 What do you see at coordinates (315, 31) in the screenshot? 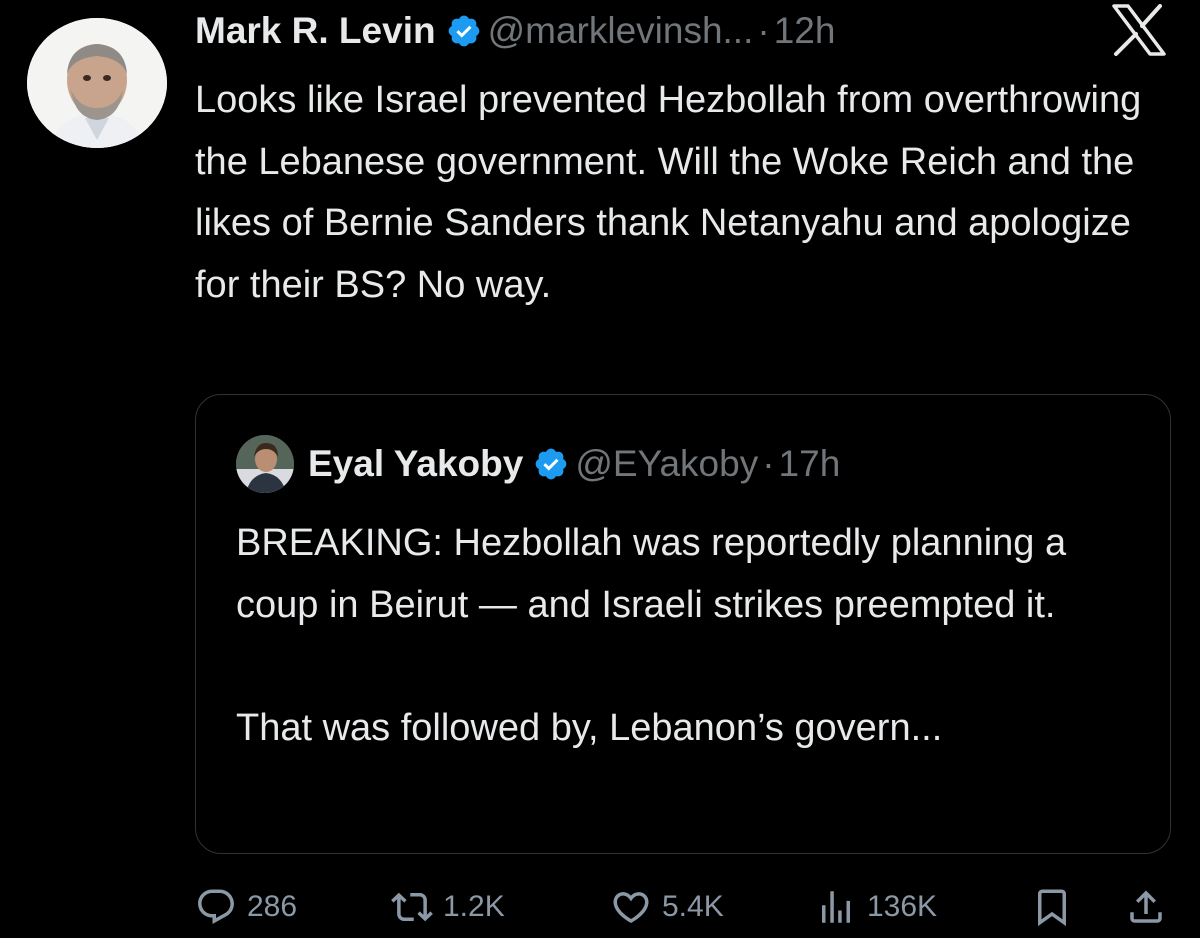
I see `author-name: Mark R. Levin` at bounding box center [315, 31].